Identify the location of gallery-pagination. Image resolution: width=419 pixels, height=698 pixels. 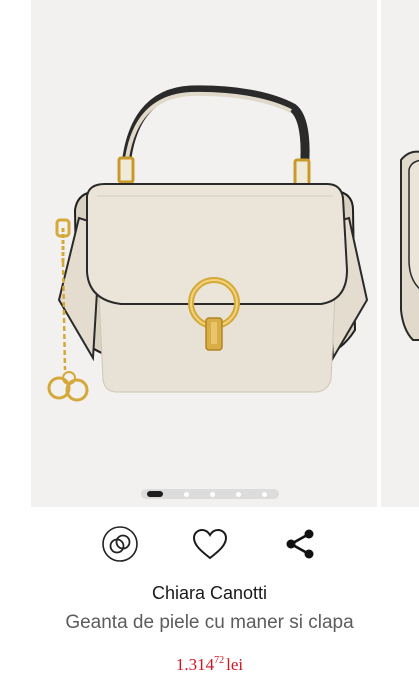
(210, 494).